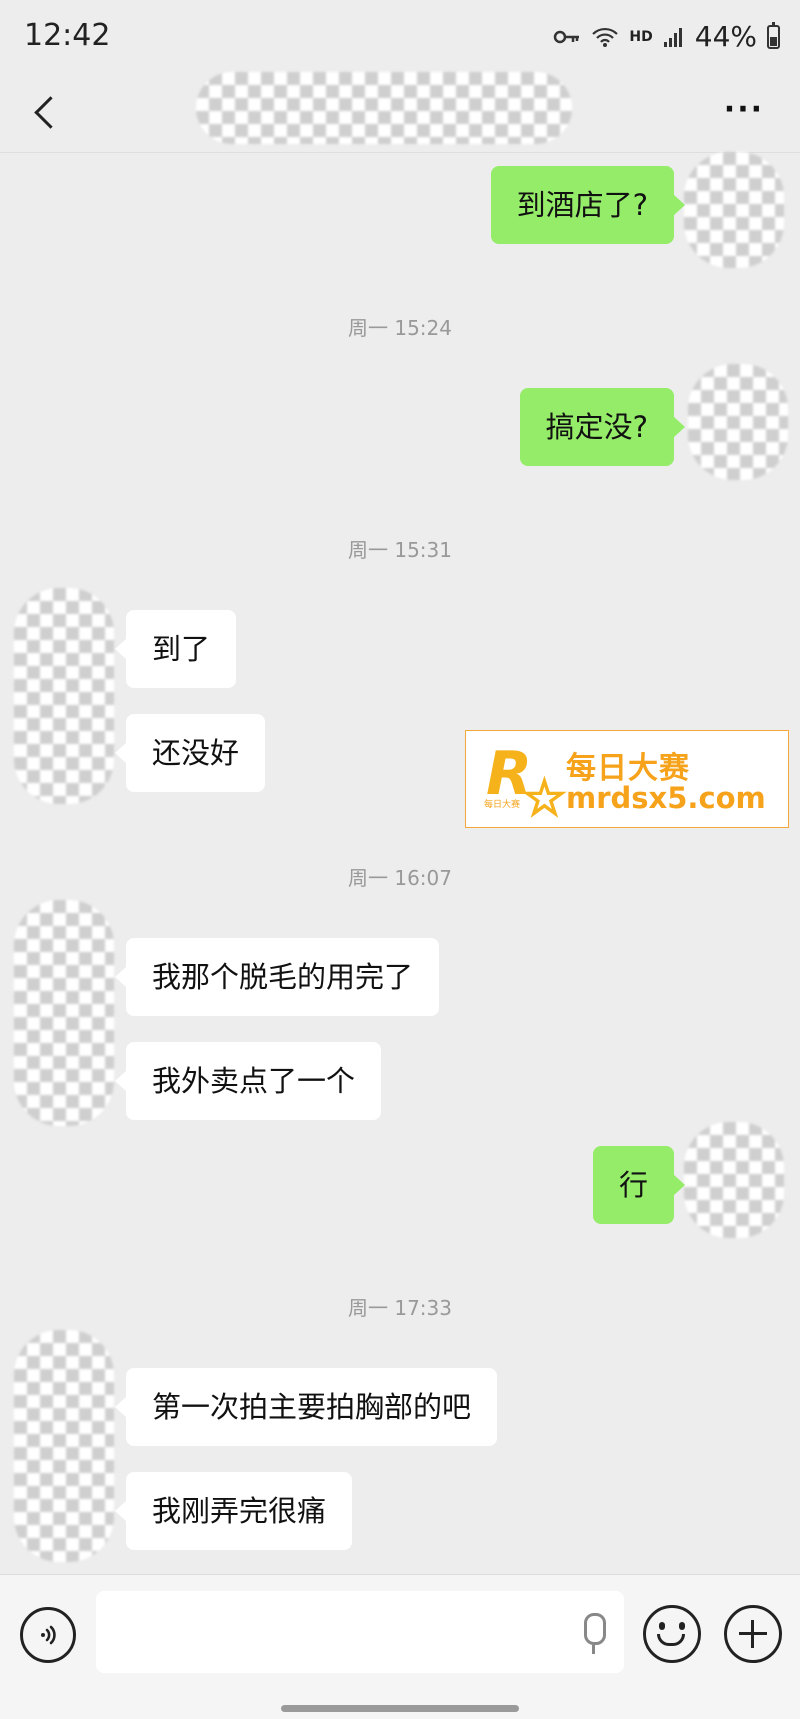 The width and height of the screenshot is (800, 1719). I want to click on signal-icon, so click(674, 37).